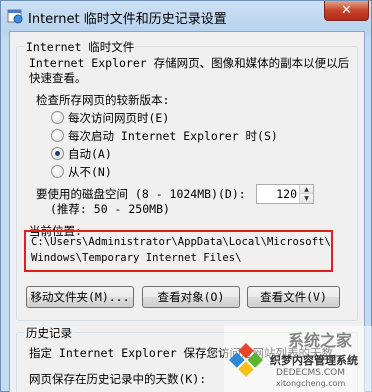 This screenshot has height=392, width=372. What do you see at coordinates (136, 258) in the screenshot?
I see `location-path-line-2: Windows\Temporary Internet Files\` at bounding box center [136, 258].